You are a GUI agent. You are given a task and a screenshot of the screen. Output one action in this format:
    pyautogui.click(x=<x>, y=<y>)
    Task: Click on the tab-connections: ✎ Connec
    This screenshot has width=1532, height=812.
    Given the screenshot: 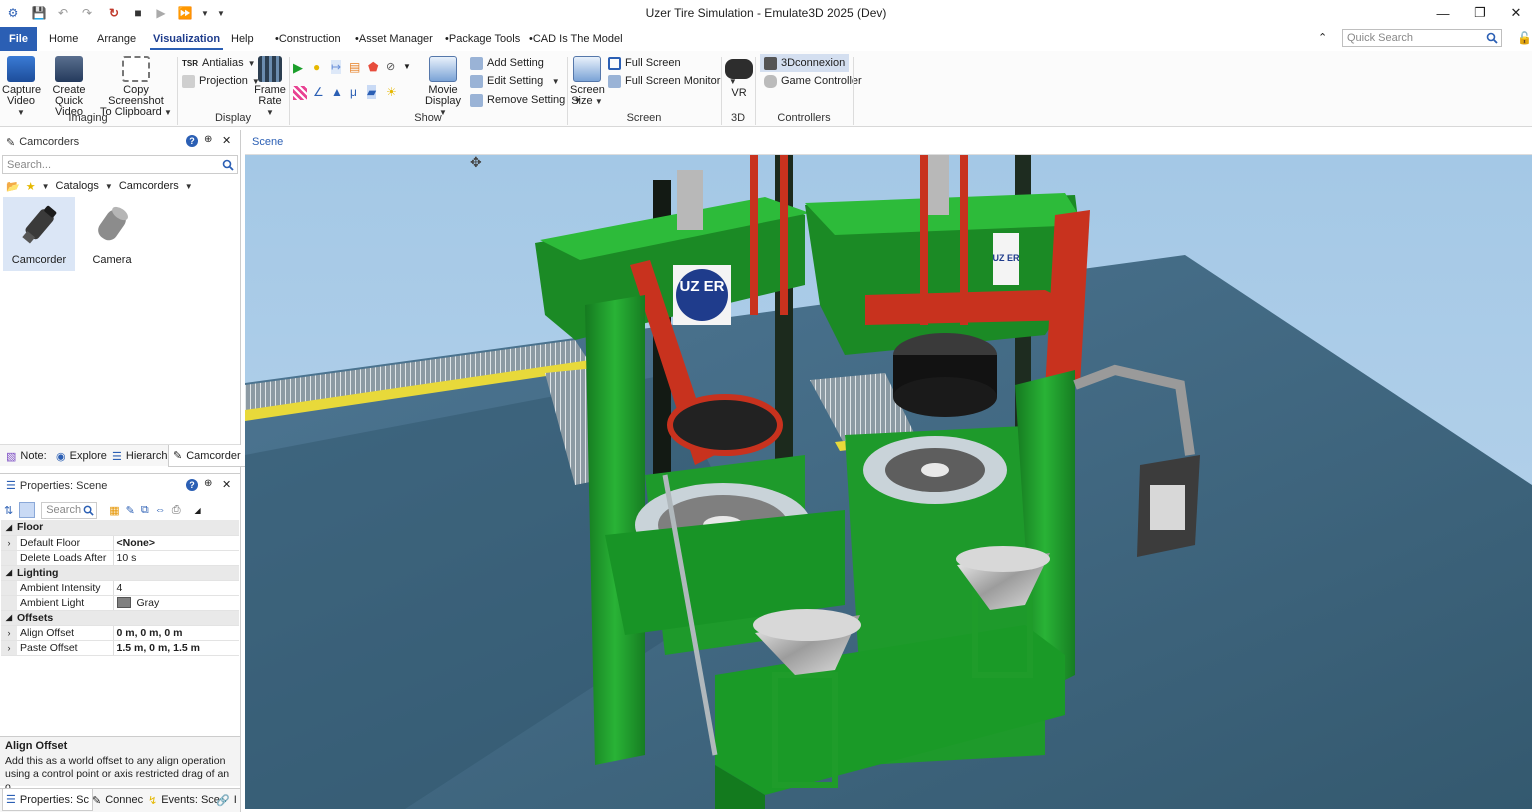 What is the action you would take?
    pyautogui.click(x=117, y=800)
    